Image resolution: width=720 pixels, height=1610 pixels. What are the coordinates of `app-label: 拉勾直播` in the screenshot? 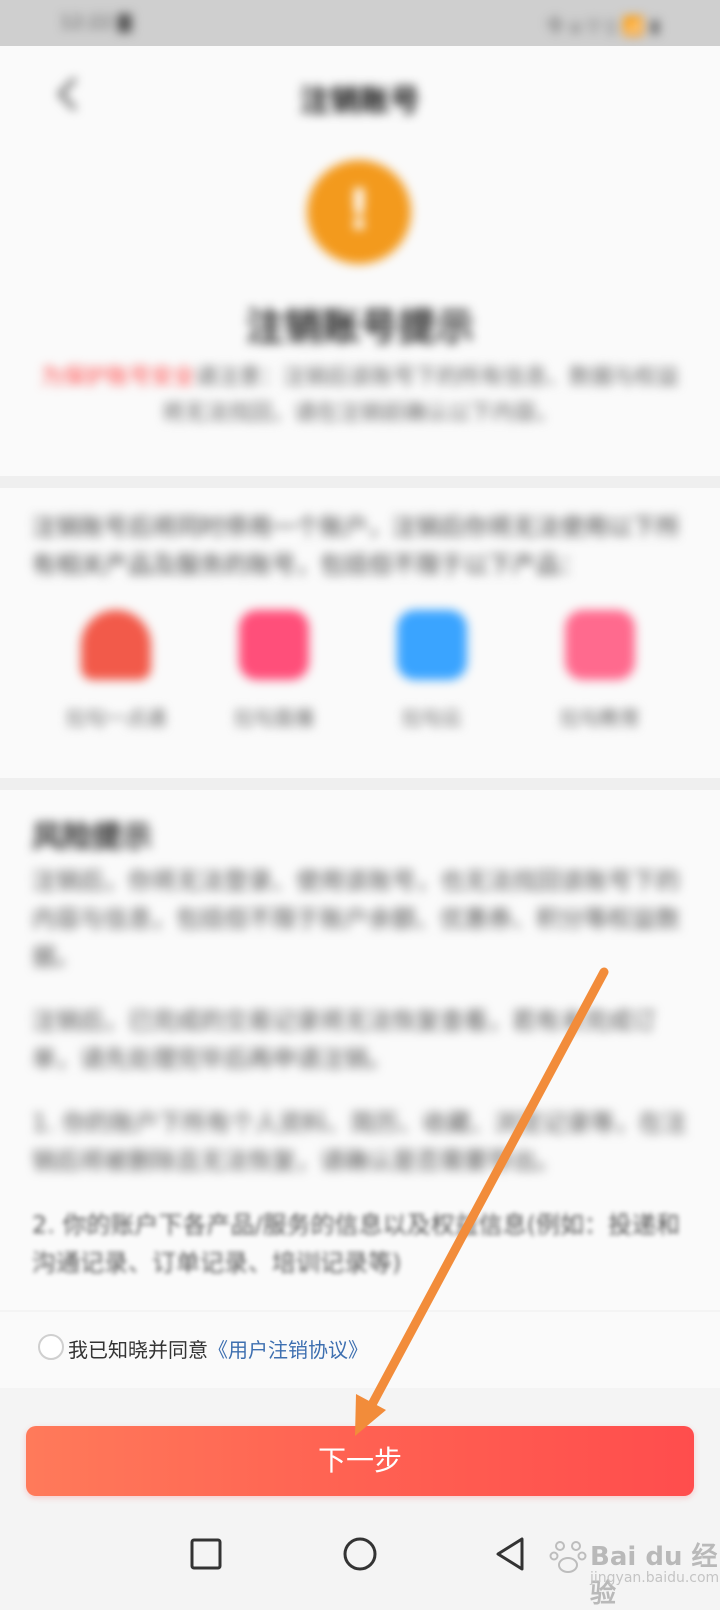 It's located at (274, 718).